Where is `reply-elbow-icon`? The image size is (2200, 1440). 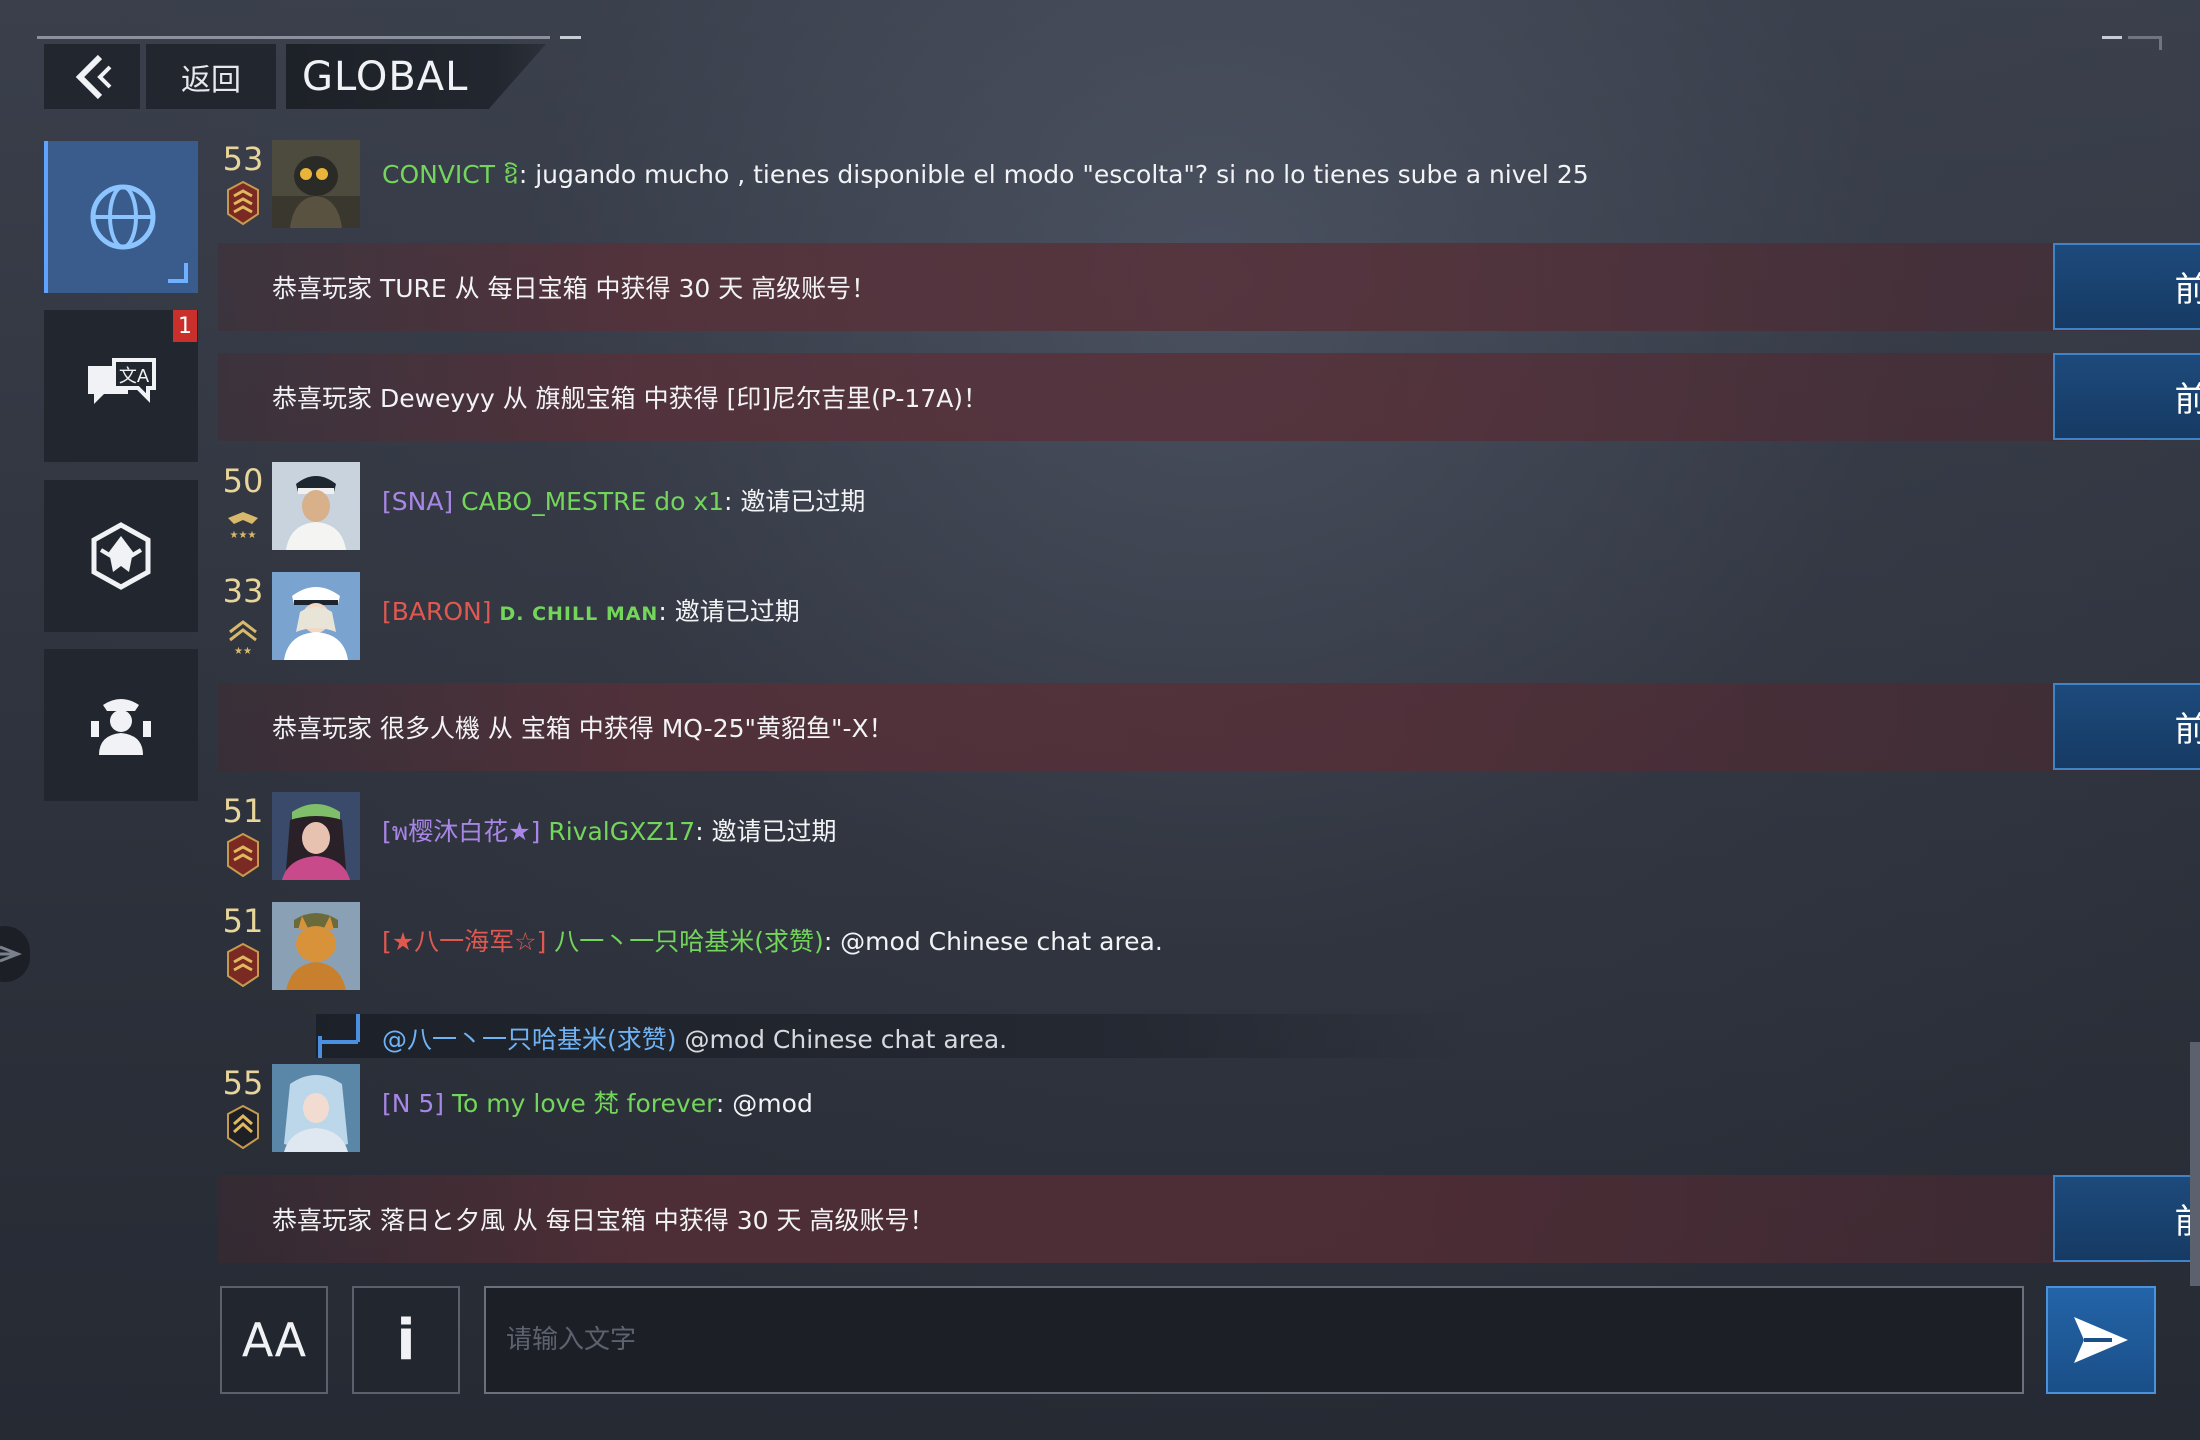 reply-elbow-icon is located at coordinates (339, 1036).